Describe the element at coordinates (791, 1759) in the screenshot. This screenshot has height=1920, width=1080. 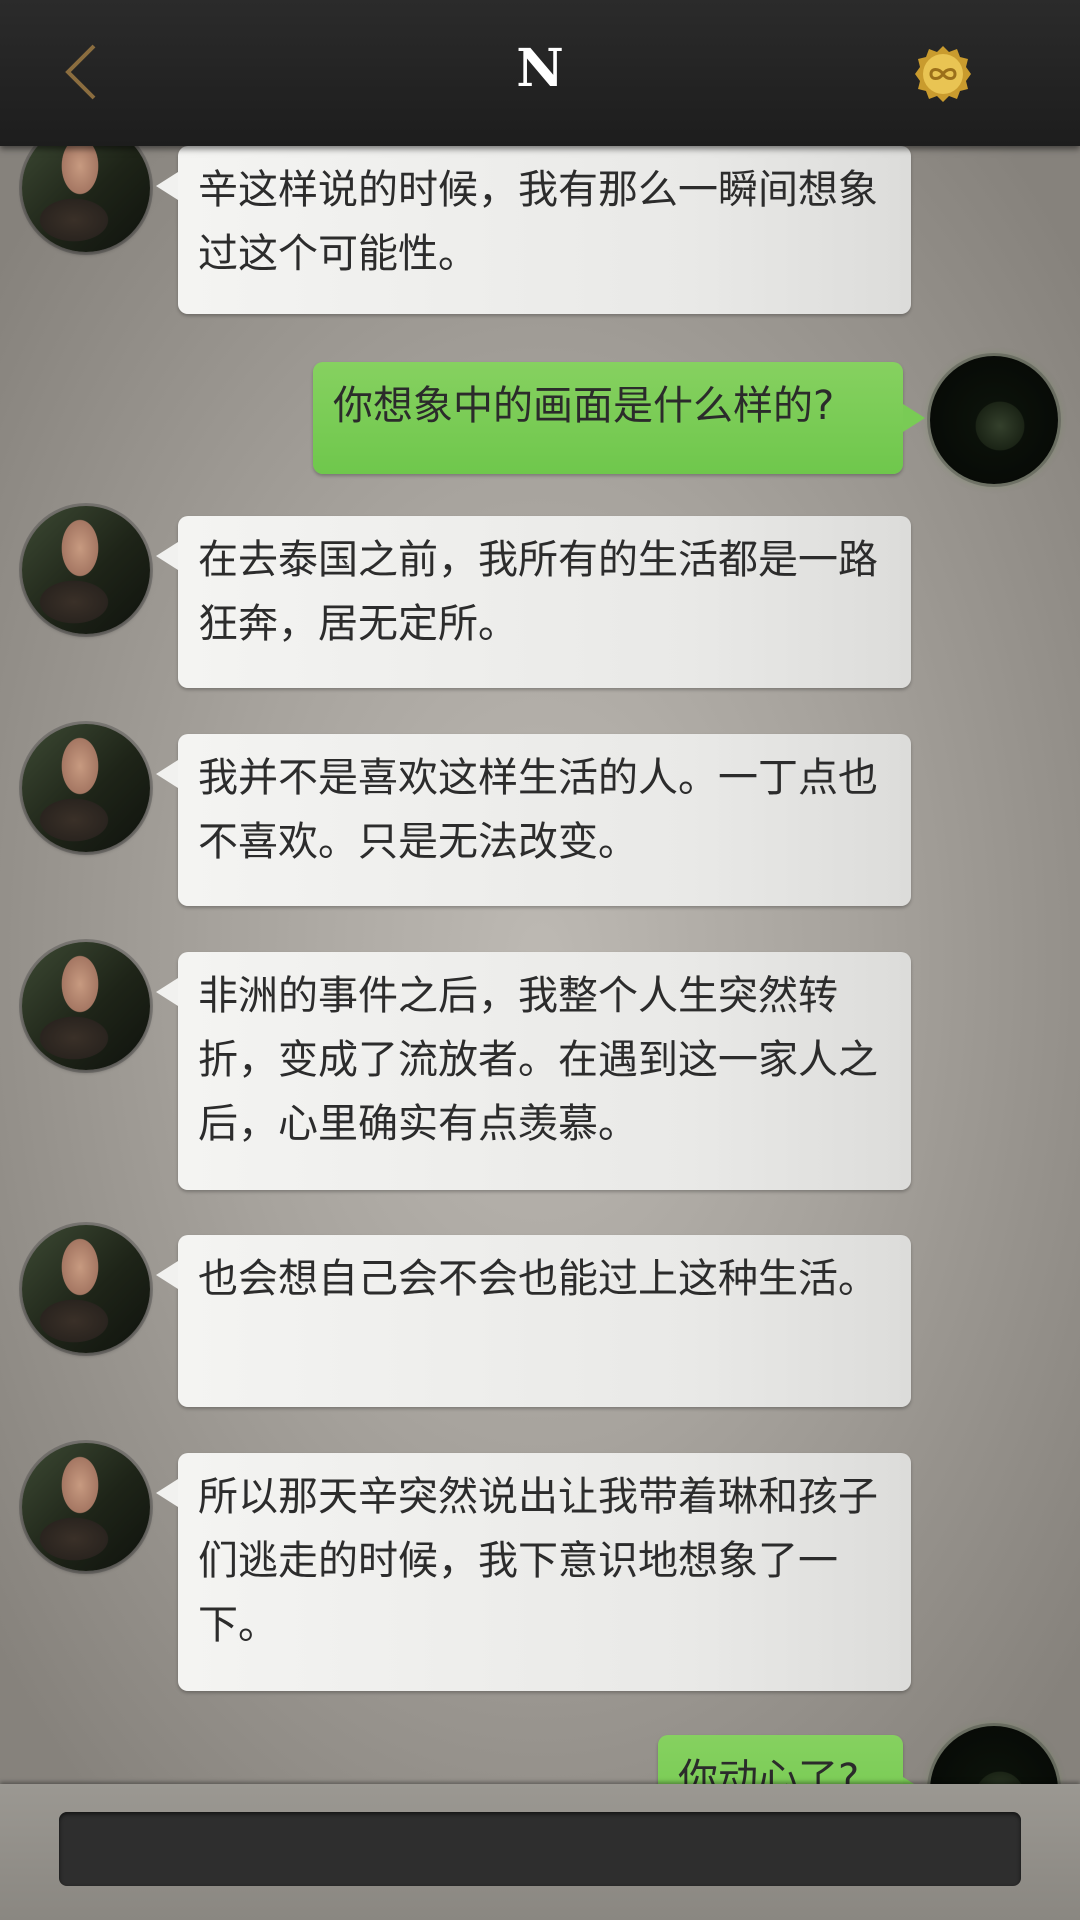
I see `outgoing-message-bubble: 你动心了?` at that location.